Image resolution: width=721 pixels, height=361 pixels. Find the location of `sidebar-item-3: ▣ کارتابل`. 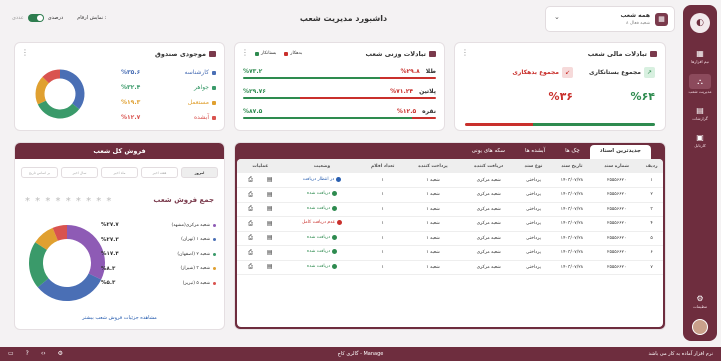

sidebar-item-3: ▣ کارتابل is located at coordinates (700, 140).